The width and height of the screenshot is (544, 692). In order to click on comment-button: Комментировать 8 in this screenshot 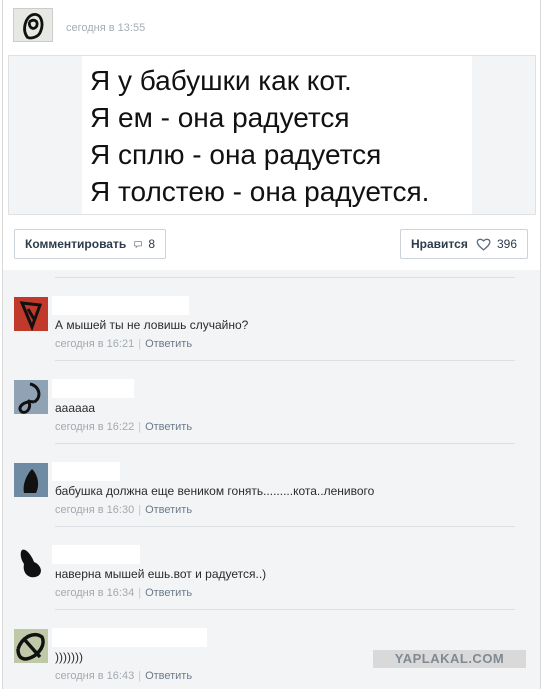, I will do `click(90, 244)`.